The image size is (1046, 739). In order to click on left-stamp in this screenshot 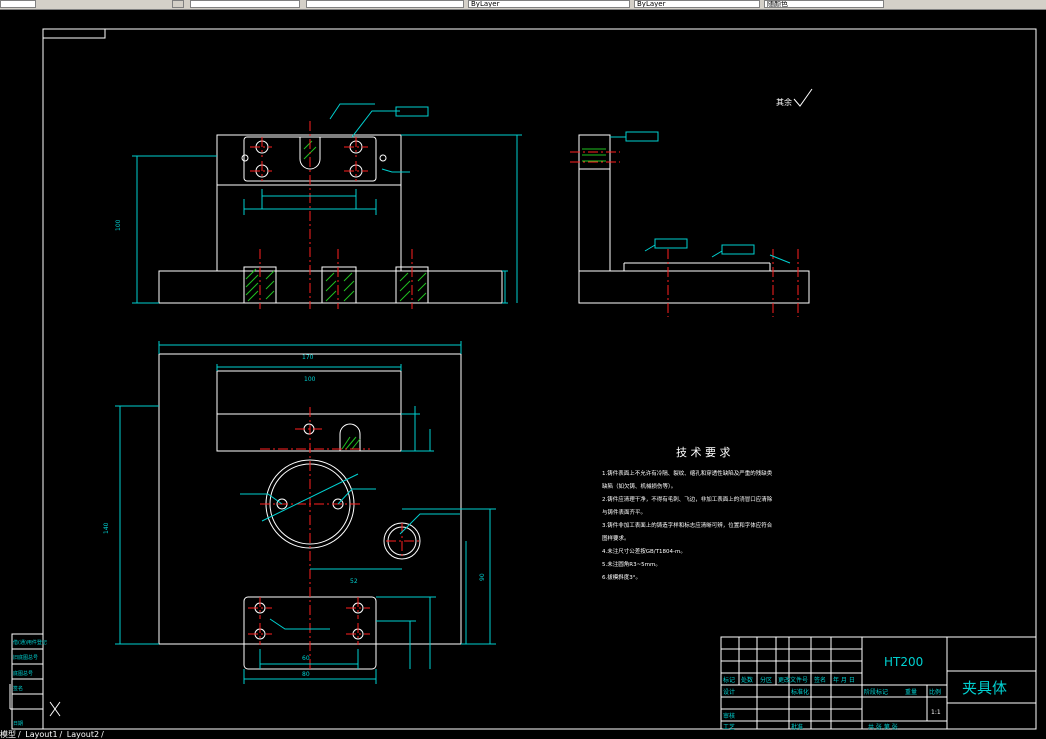, I will do `click(27, 681)`.